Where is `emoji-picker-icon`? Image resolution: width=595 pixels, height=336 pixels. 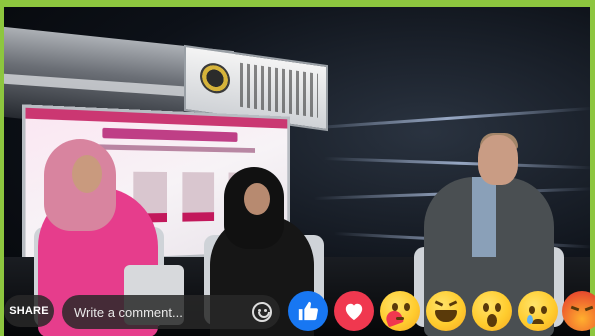
emoji-picker-icon is located at coordinates (262, 312).